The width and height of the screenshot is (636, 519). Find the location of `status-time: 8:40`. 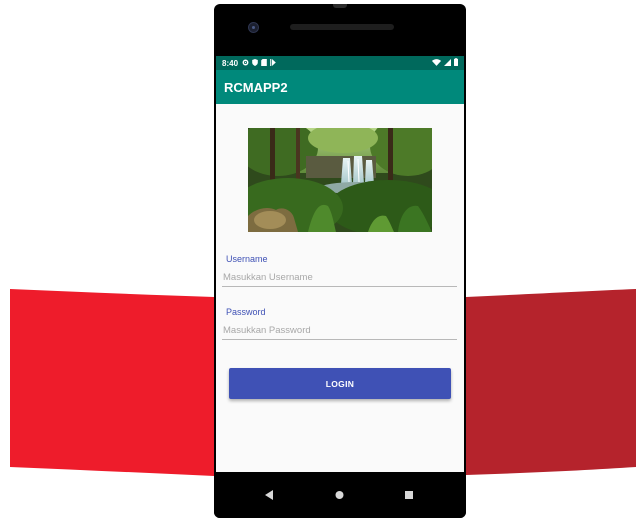

status-time: 8:40 is located at coordinates (230, 63).